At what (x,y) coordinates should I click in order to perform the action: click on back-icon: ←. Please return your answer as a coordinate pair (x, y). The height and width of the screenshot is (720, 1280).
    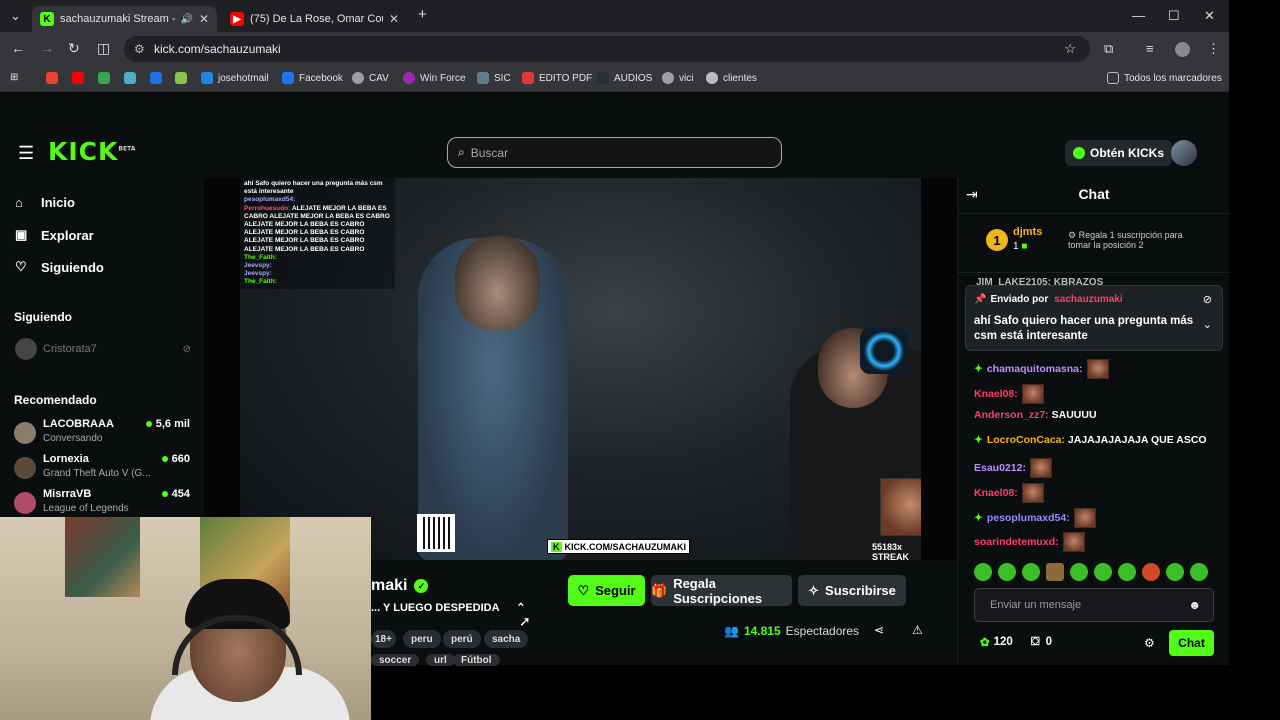
    Looking at the image, I should click on (18, 48).